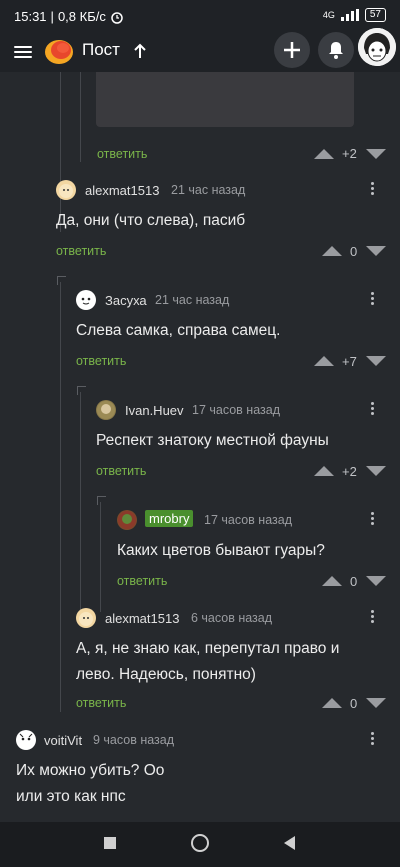 The image size is (400, 867). I want to click on add-button, so click(292, 50).